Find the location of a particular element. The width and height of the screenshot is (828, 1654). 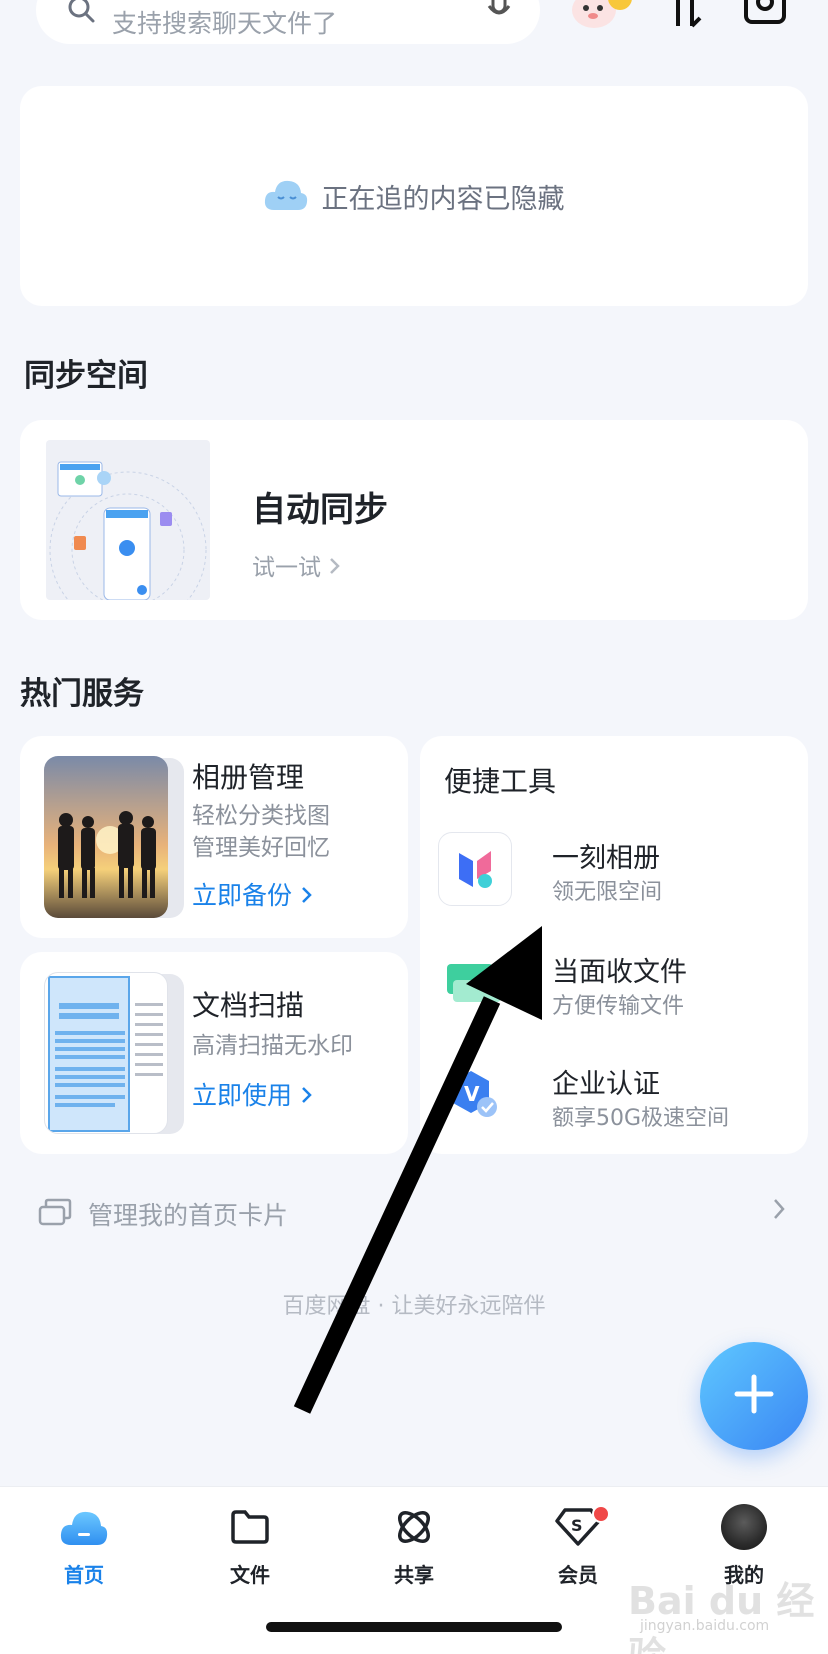

folder-icon is located at coordinates (250, 1527).